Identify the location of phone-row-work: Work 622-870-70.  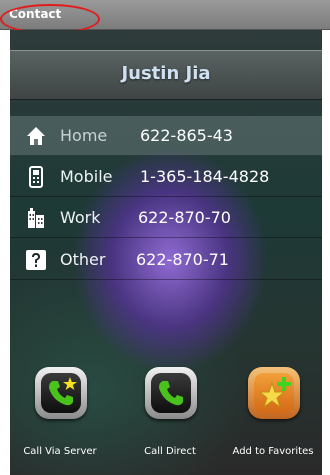
(166, 218).